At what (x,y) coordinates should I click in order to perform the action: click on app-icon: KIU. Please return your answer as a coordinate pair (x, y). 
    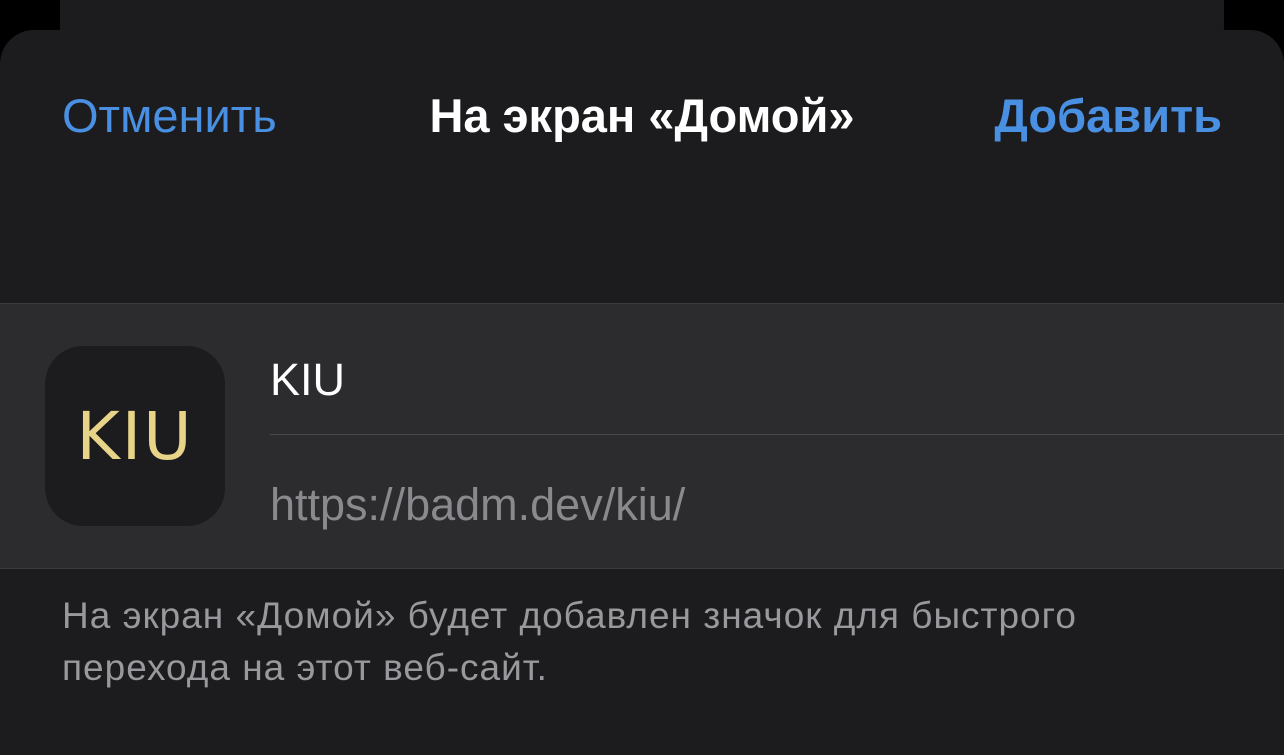
    Looking at the image, I should click on (135, 436).